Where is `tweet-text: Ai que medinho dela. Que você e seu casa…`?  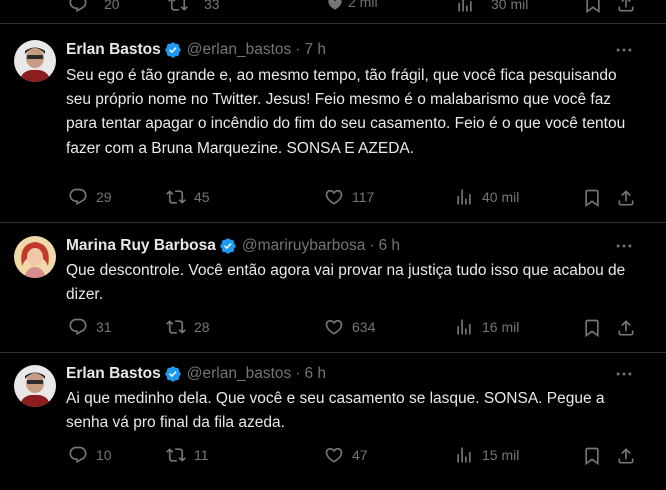
tweet-text: Ai que medinho dela. Que você e seu casa… is located at coordinates (335, 411).